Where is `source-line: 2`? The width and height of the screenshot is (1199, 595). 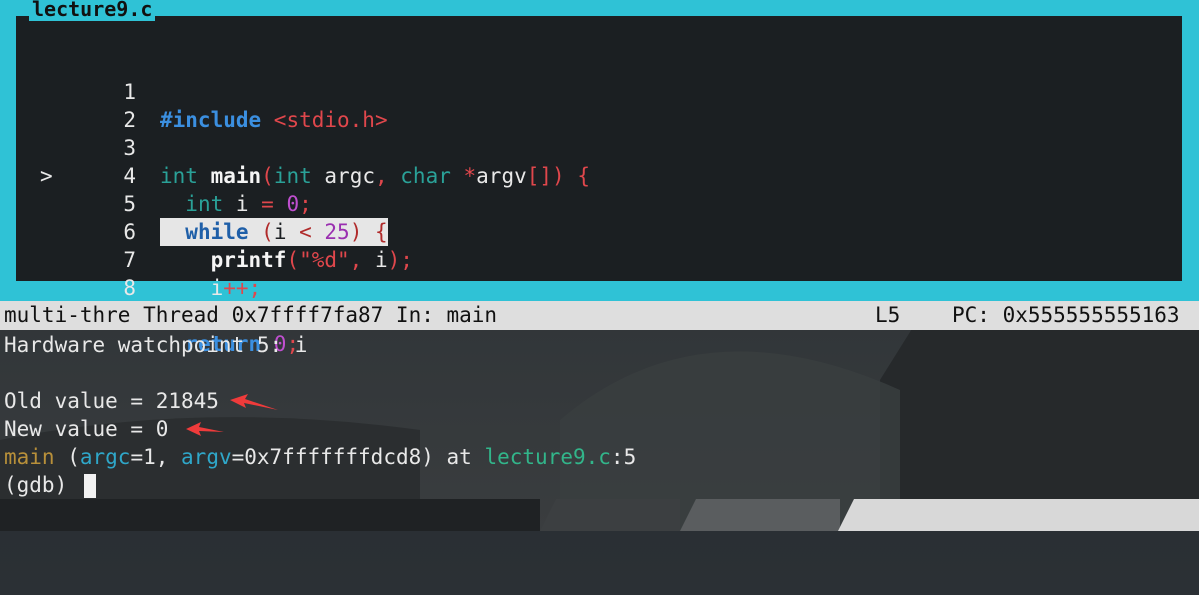 source-line: 2 is located at coordinates (596, 91).